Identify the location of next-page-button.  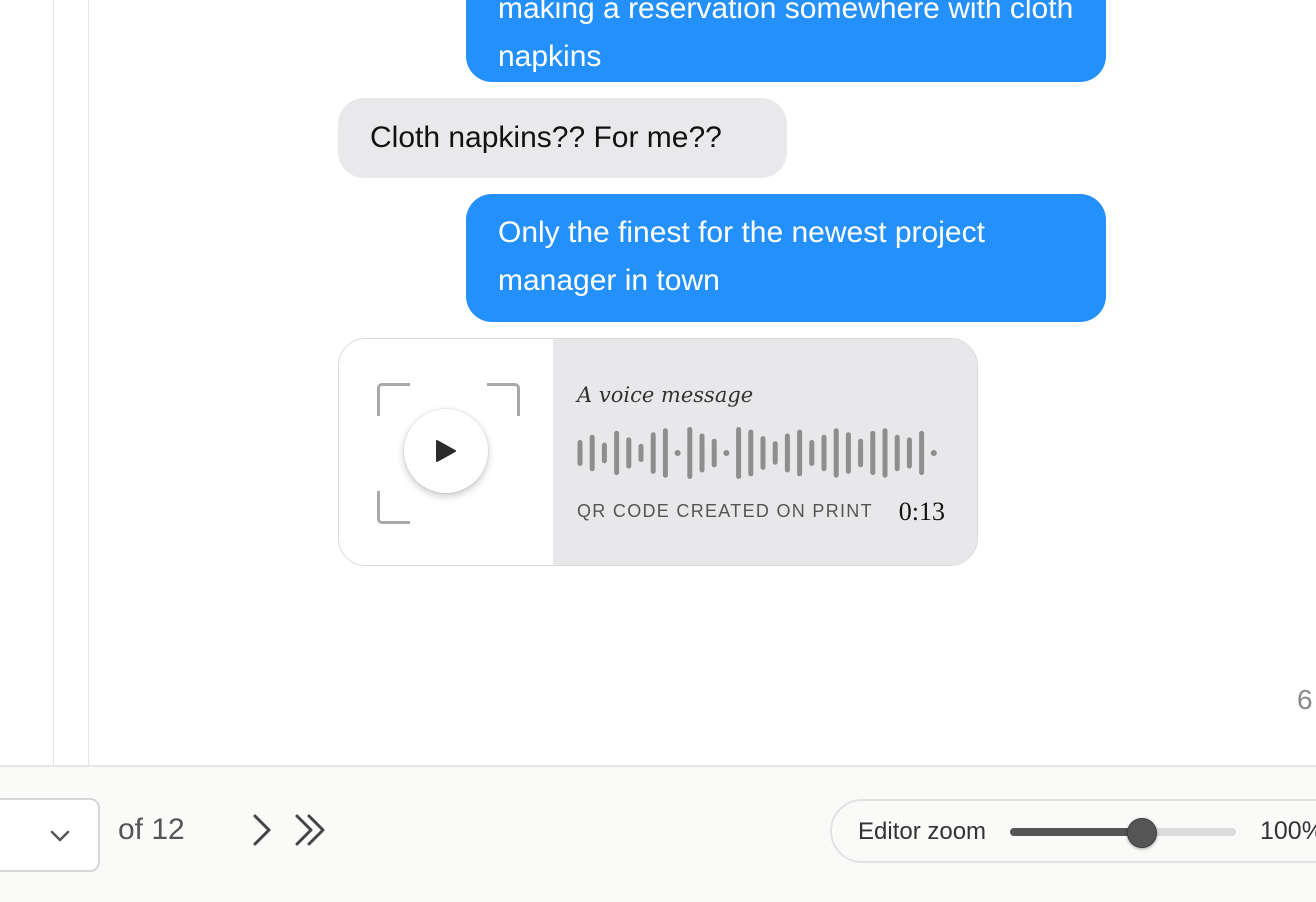
(262, 832).